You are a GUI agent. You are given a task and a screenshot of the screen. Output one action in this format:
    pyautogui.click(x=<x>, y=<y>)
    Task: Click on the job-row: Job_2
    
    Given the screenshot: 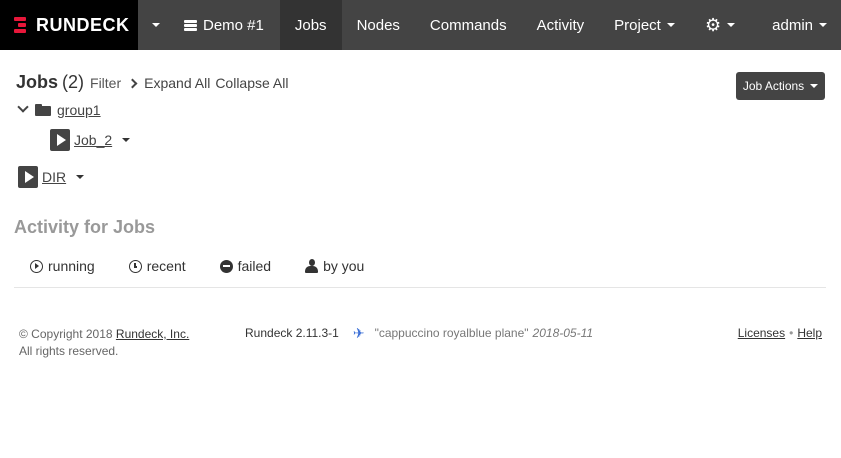 What is the action you would take?
    pyautogui.click(x=90, y=140)
    